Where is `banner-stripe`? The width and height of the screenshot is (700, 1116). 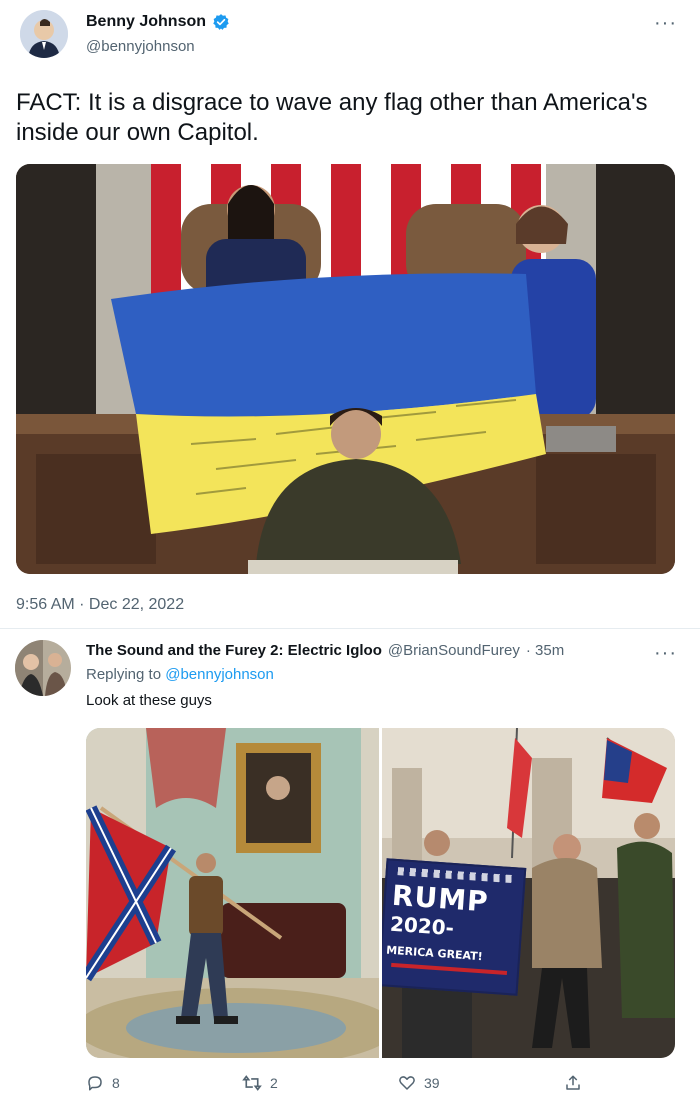
banner-stripe is located at coordinates (449, 968).